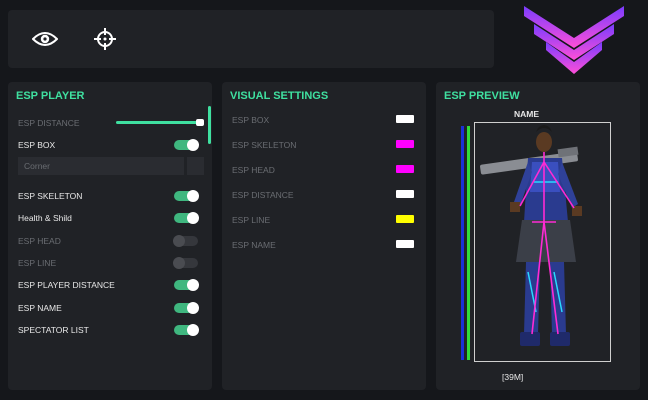  I want to click on esp-line-label: ESP LINE, so click(37, 263).